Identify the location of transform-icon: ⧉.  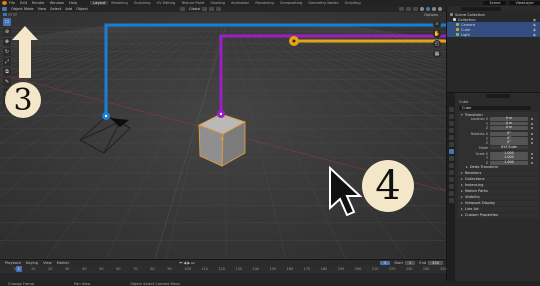
(7, 72).